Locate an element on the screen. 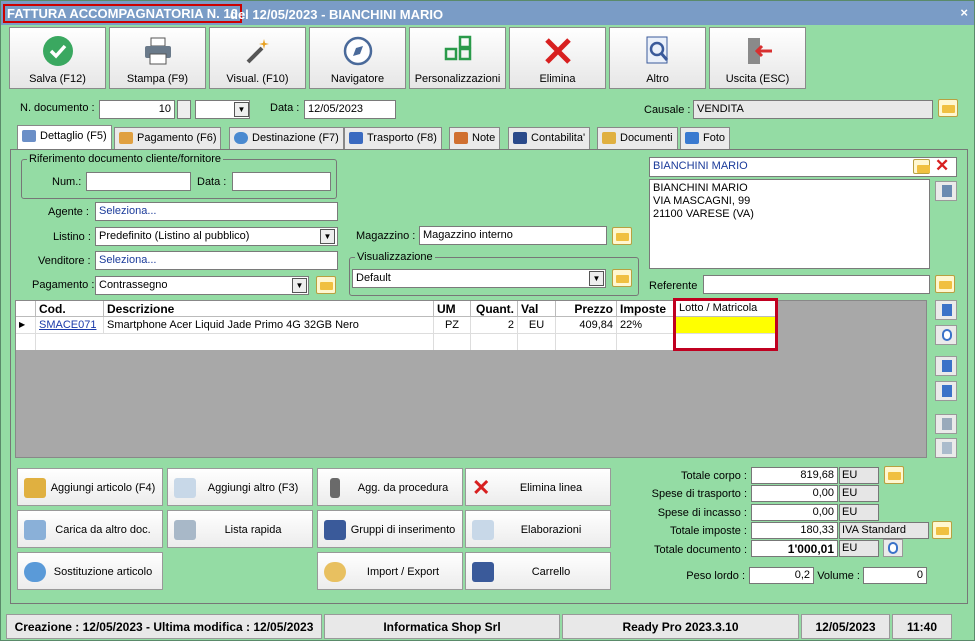  tab-note: Note is located at coordinates (475, 138).